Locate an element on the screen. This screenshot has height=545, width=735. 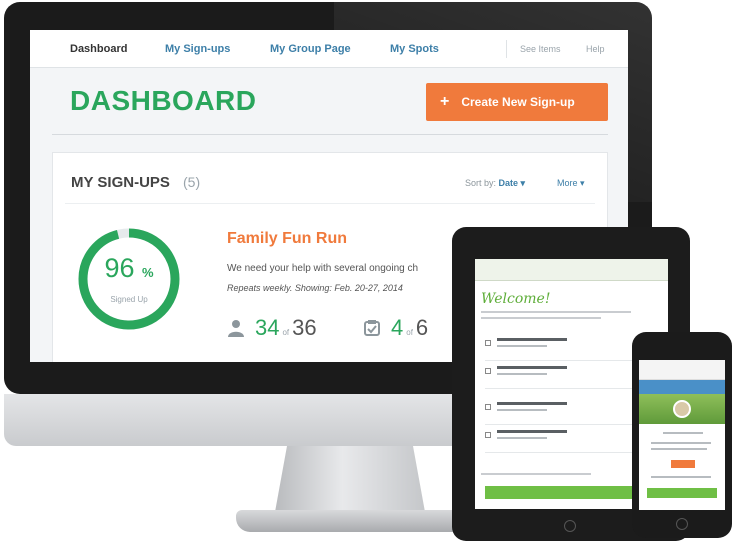
signups-count: (5) is located at coordinates (192, 182).